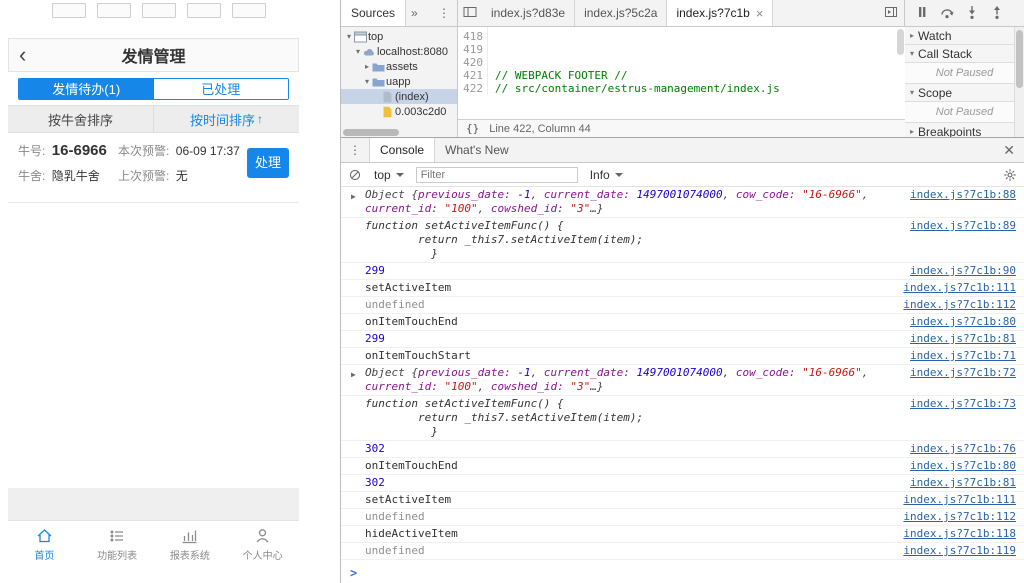  I want to click on tab-processed: 已处理, so click(220, 89).